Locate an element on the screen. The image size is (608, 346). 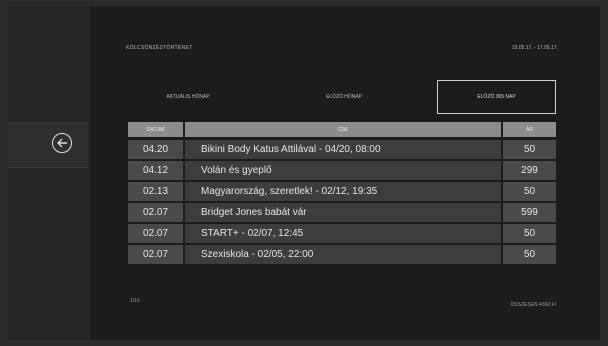
table-header: DÁTUM CÍM ÁR is located at coordinates (342, 129).